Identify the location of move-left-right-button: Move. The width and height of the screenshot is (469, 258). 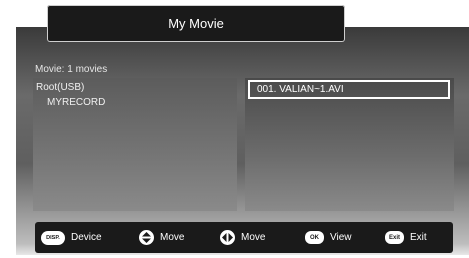
(242, 237).